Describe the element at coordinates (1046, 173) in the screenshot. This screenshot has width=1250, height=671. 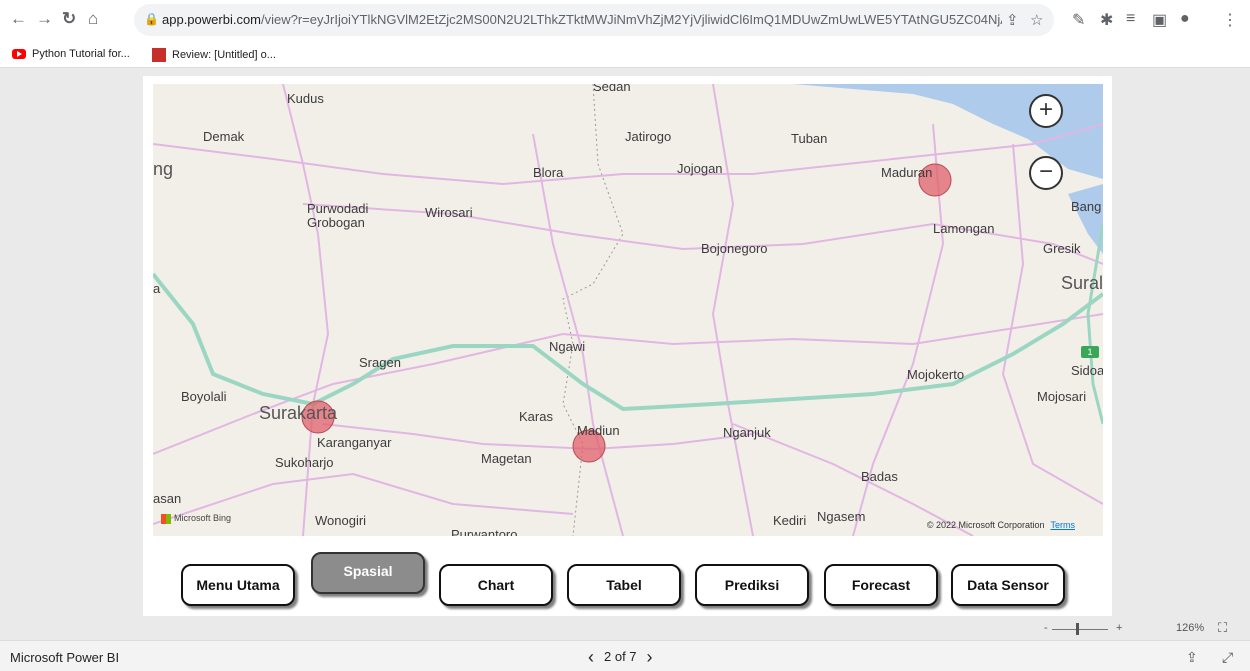
I see `map-zoom-out-button: −` at that location.